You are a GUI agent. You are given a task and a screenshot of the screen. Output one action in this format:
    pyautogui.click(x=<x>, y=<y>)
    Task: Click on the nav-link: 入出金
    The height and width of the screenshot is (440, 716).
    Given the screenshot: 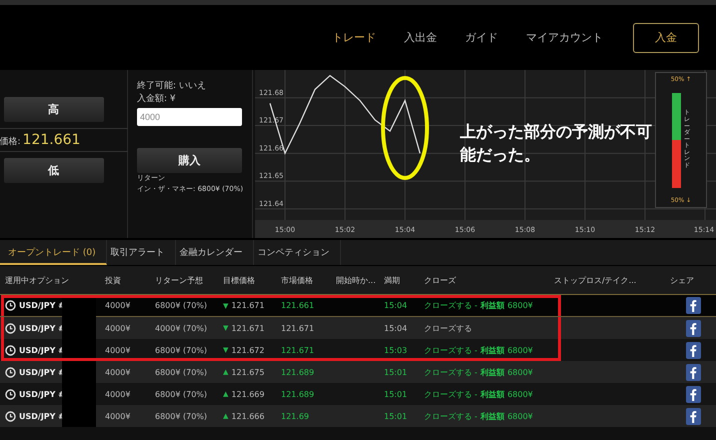 What is the action you would take?
    pyautogui.click(x=420, y=37)
    